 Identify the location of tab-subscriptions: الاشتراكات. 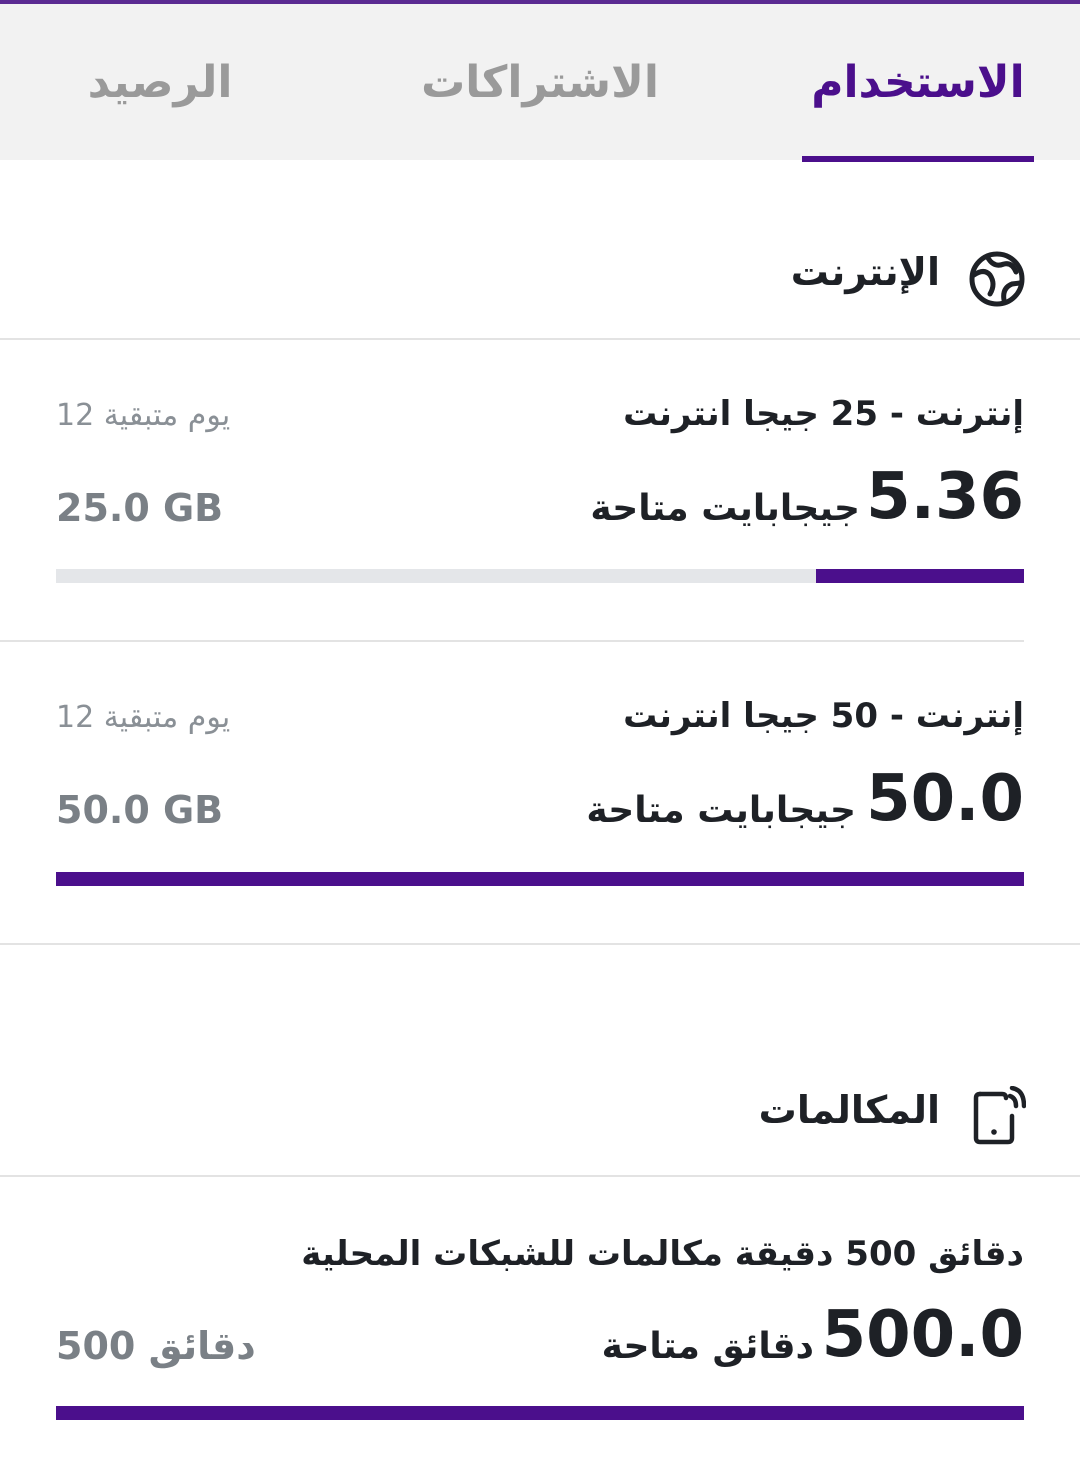
(540, 82).